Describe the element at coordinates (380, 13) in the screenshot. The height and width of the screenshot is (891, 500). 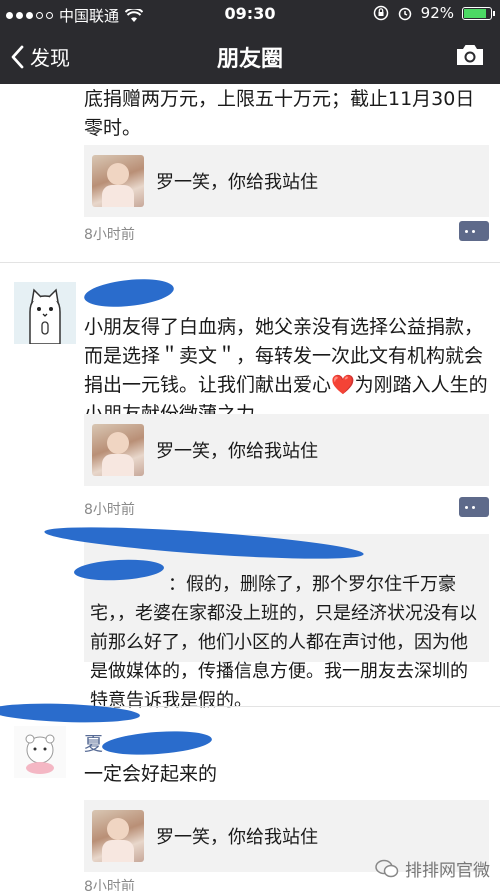
I see `orientation-lock-icon` at that location.